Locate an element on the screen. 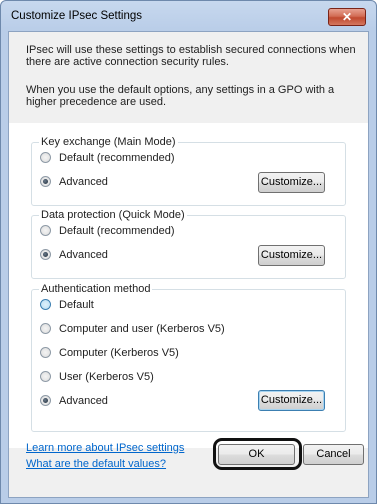  close-button: ✕ is located at coordinates (347, 17).